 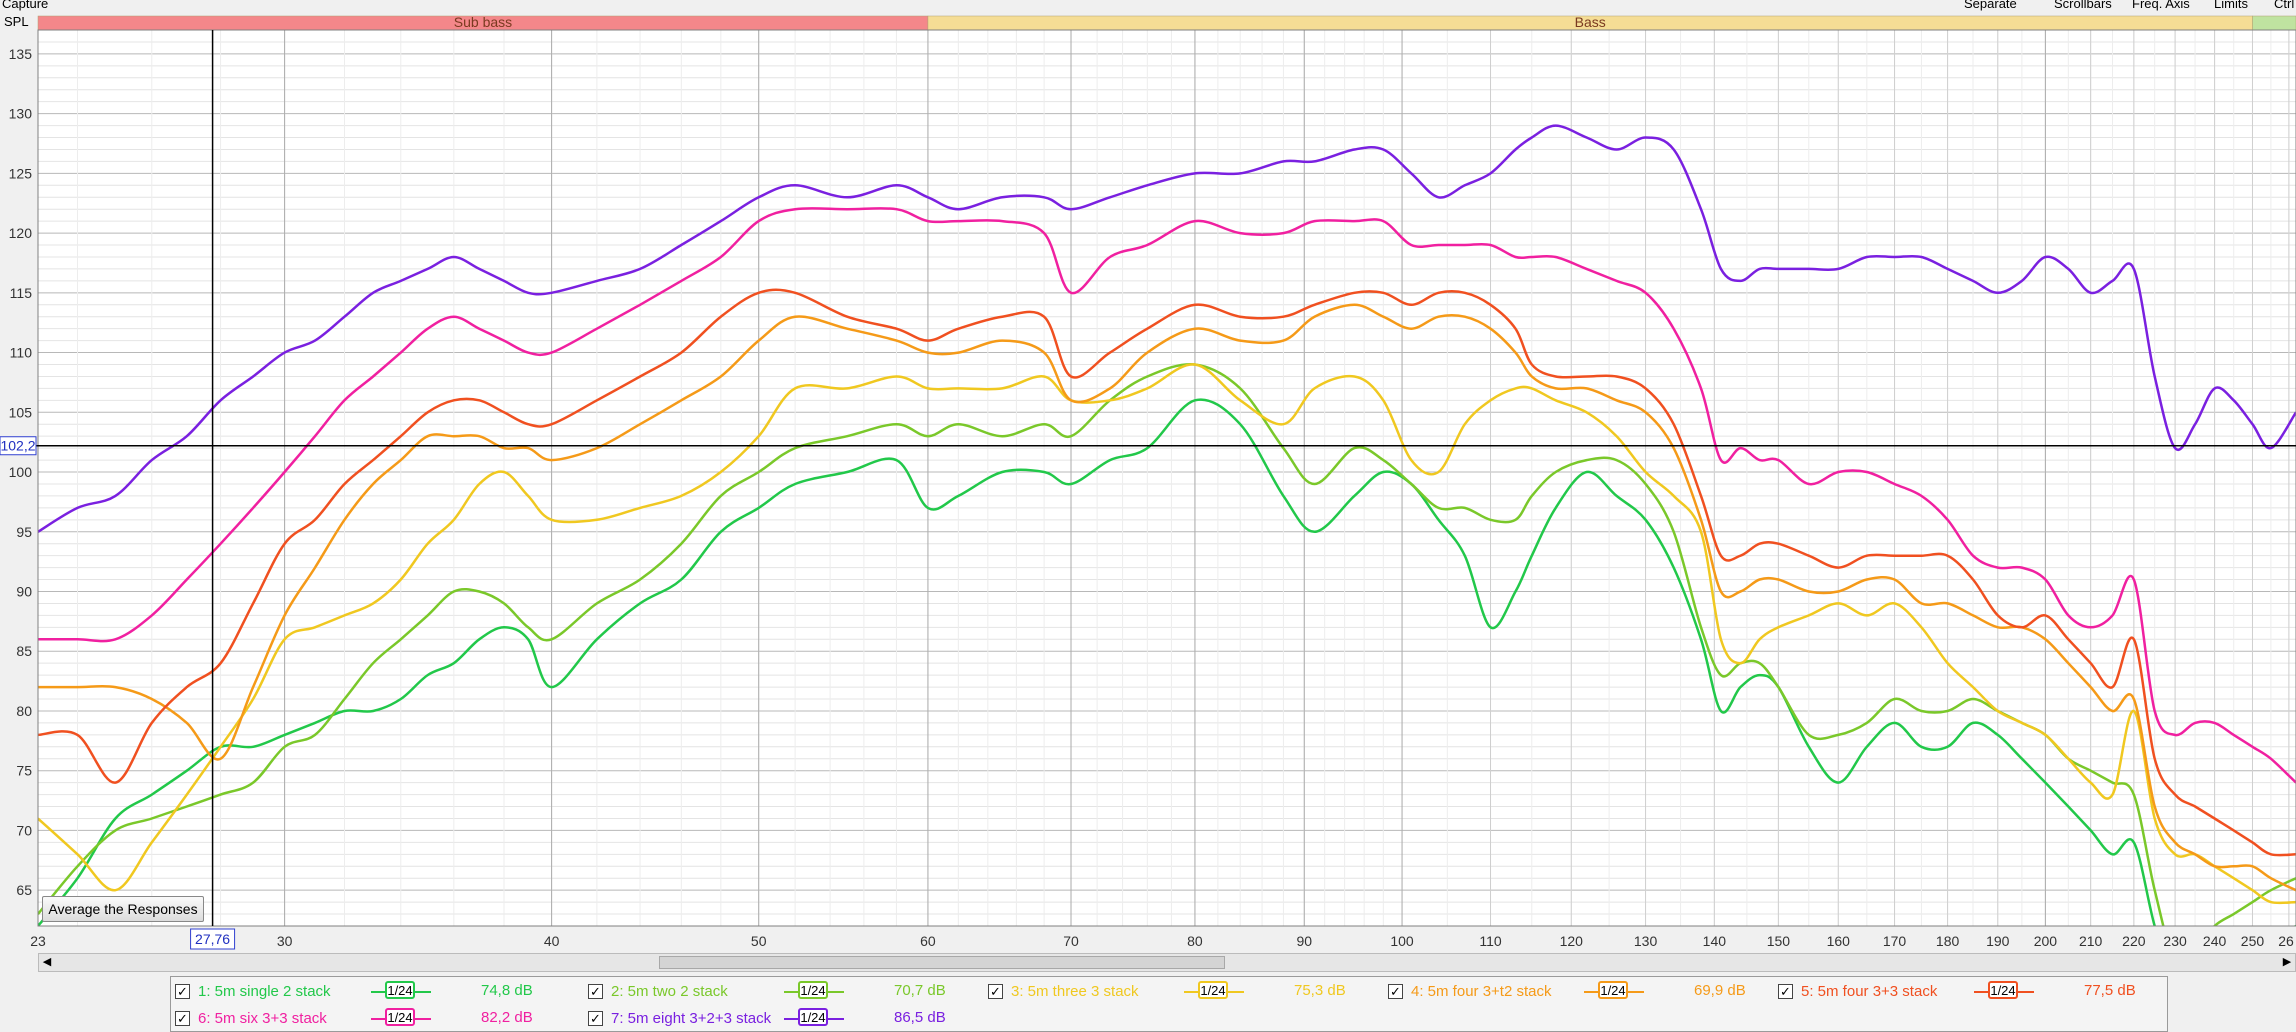 What do you see at coordinates (1590, 22) in the screenshot?
I see `band-label: Bass` at bounding box center [1590, 22].